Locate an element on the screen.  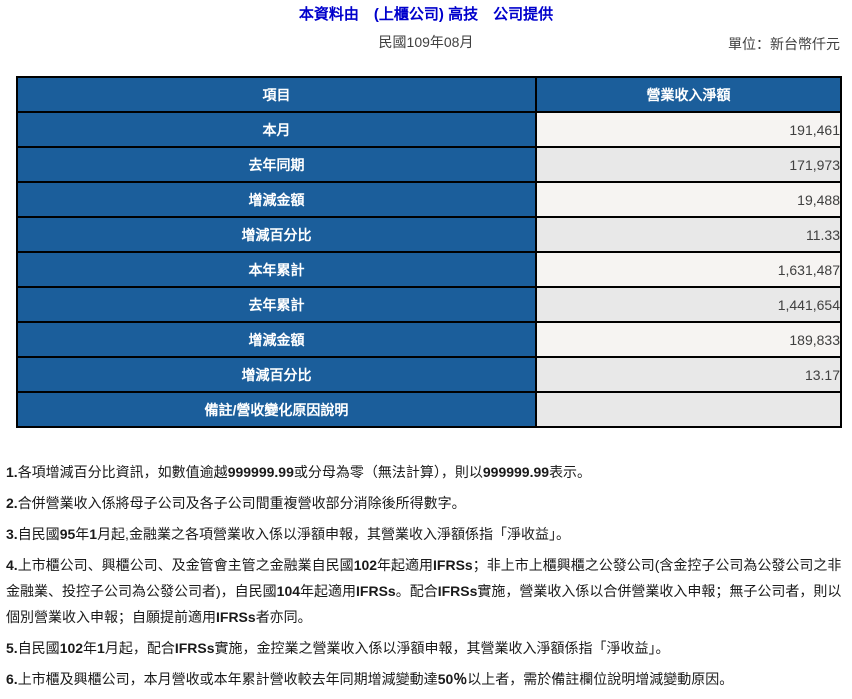
unit-label: 單位：新台幣仟元 is located at coordinates (784, 44).